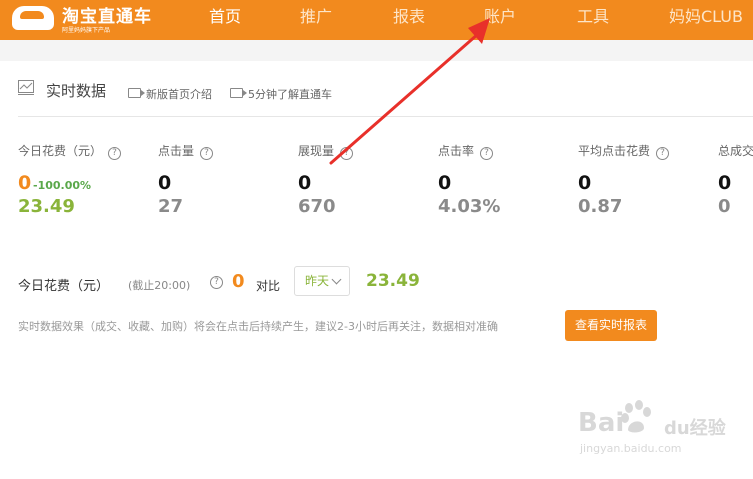 This screenshot has width=753, height=479. Describe the element at coordinates (725, 183) in the screenshot. I see `metric-value-total-deals: 0` at that location.